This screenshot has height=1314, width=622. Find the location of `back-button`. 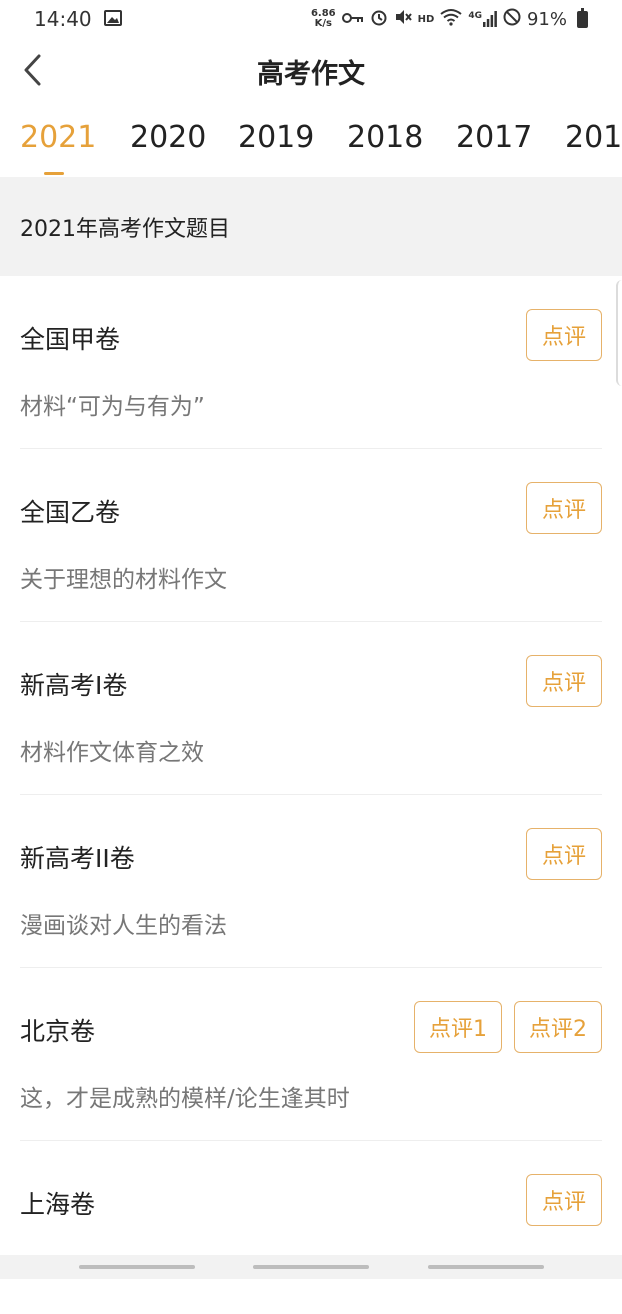

back-button is located at coordinates (32, 70).